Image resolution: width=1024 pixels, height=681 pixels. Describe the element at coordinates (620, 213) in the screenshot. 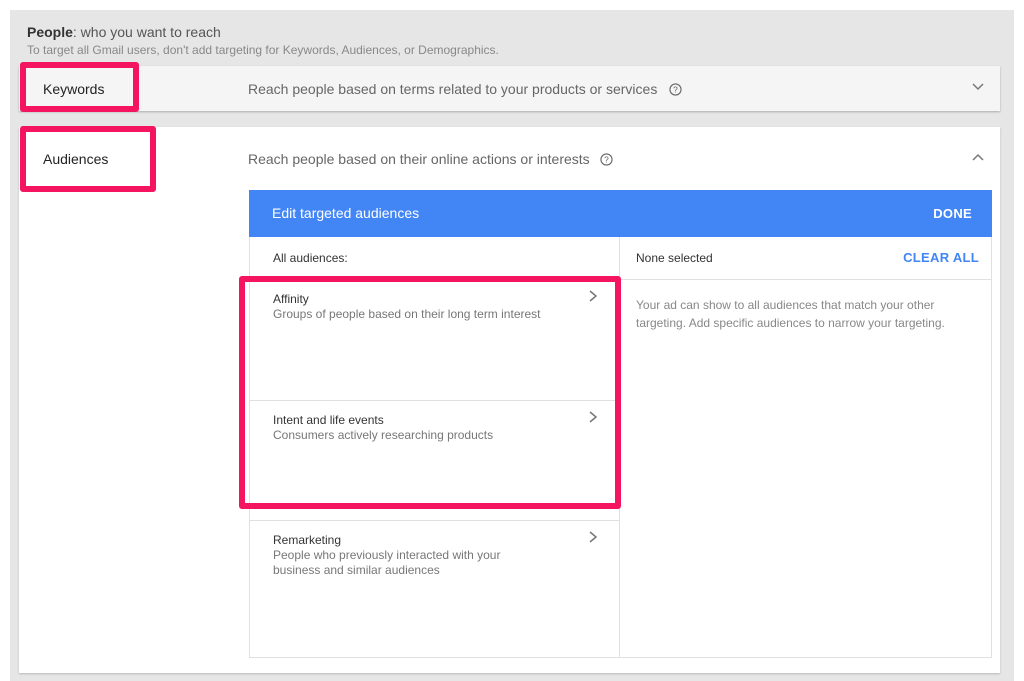

I see `editor-header: Edit targeted audiences DONE` at that location.